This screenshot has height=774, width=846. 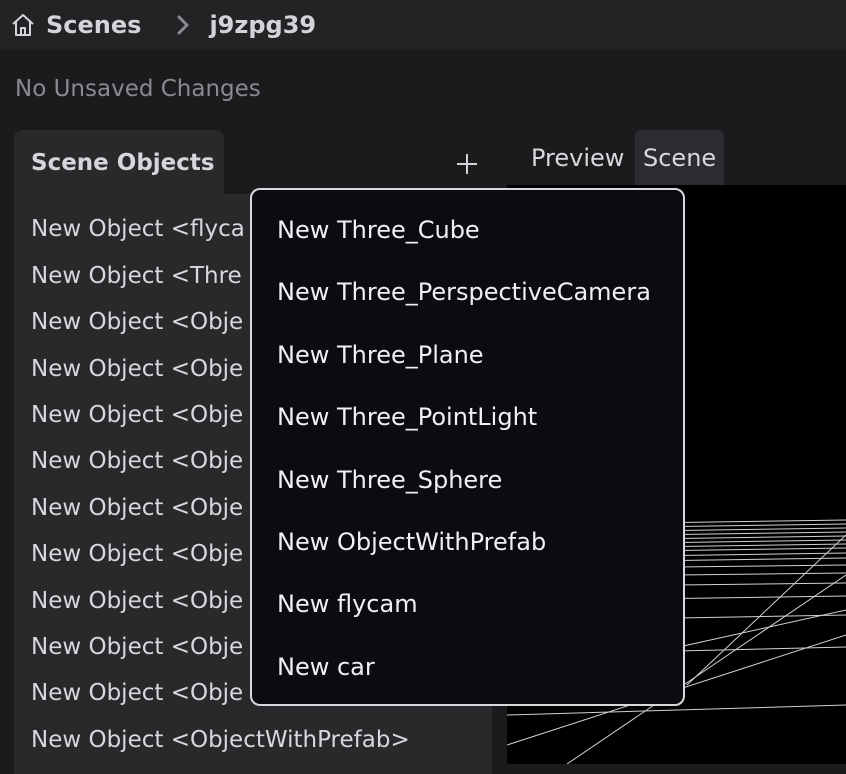 I want to click on save-status: No Unsaved Changes, so click(x=138, y=89).